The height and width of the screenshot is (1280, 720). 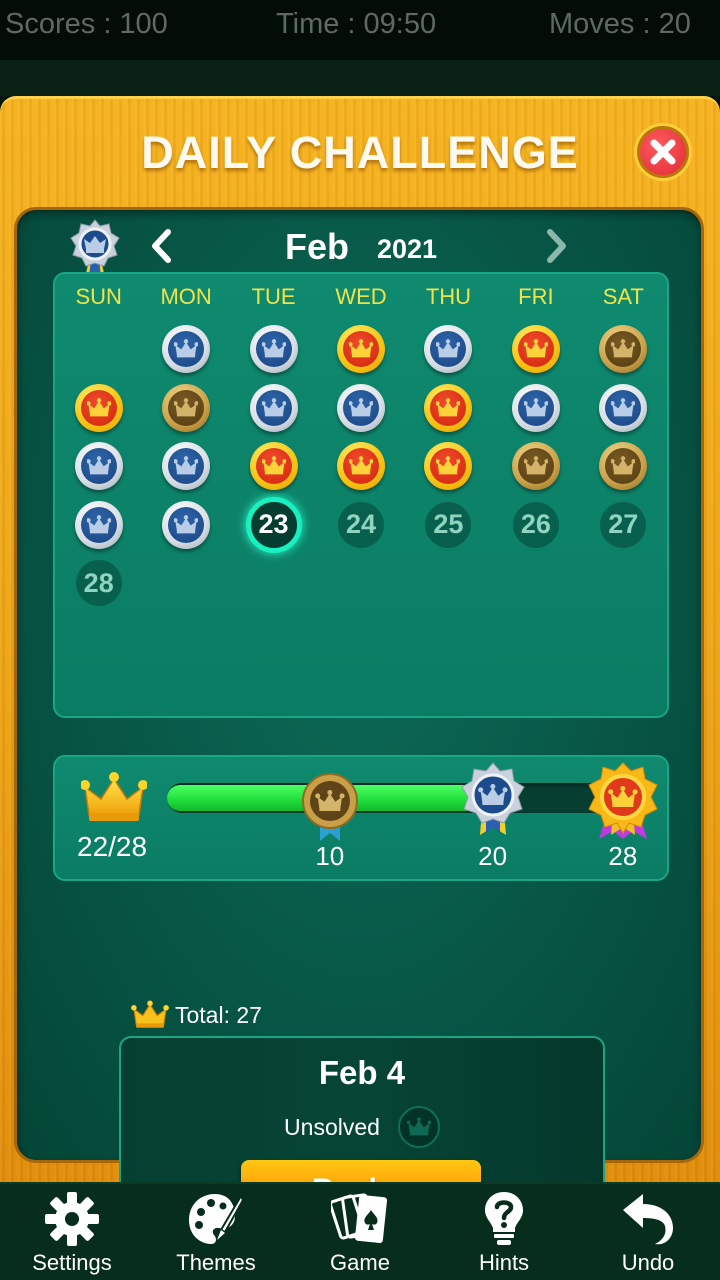 What do you see at coordinates (623, 800) in the screenshot?
I see `gold-medal-icon` at bounding box center [623, 800].